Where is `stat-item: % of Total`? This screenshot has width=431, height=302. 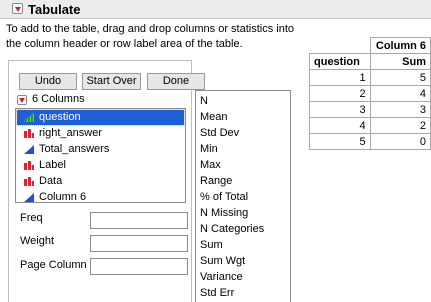
stat-item: % of Total is located at coordinates (224, 197).